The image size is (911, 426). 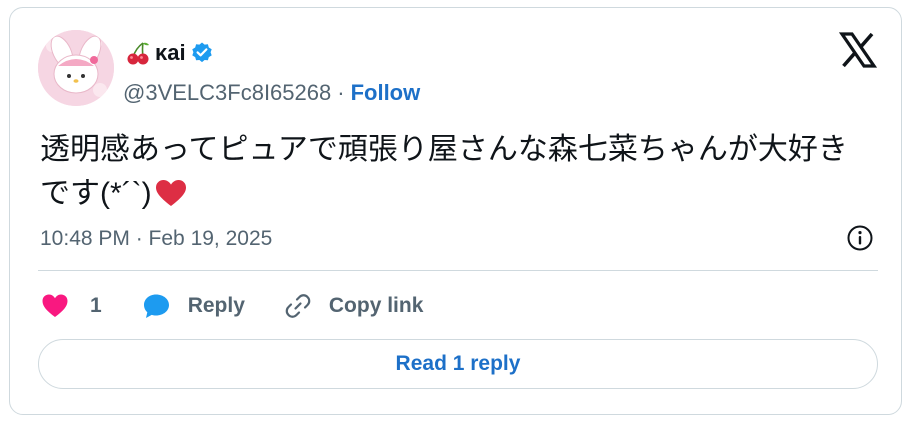 I want to click on reply-button: Reply, so click(x=212, y=306).